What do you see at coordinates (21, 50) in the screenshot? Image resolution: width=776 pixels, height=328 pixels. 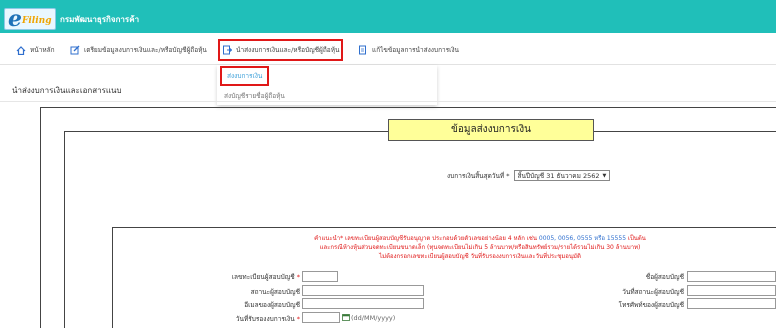 I see `home-icon` at bounding box center [21, 50].